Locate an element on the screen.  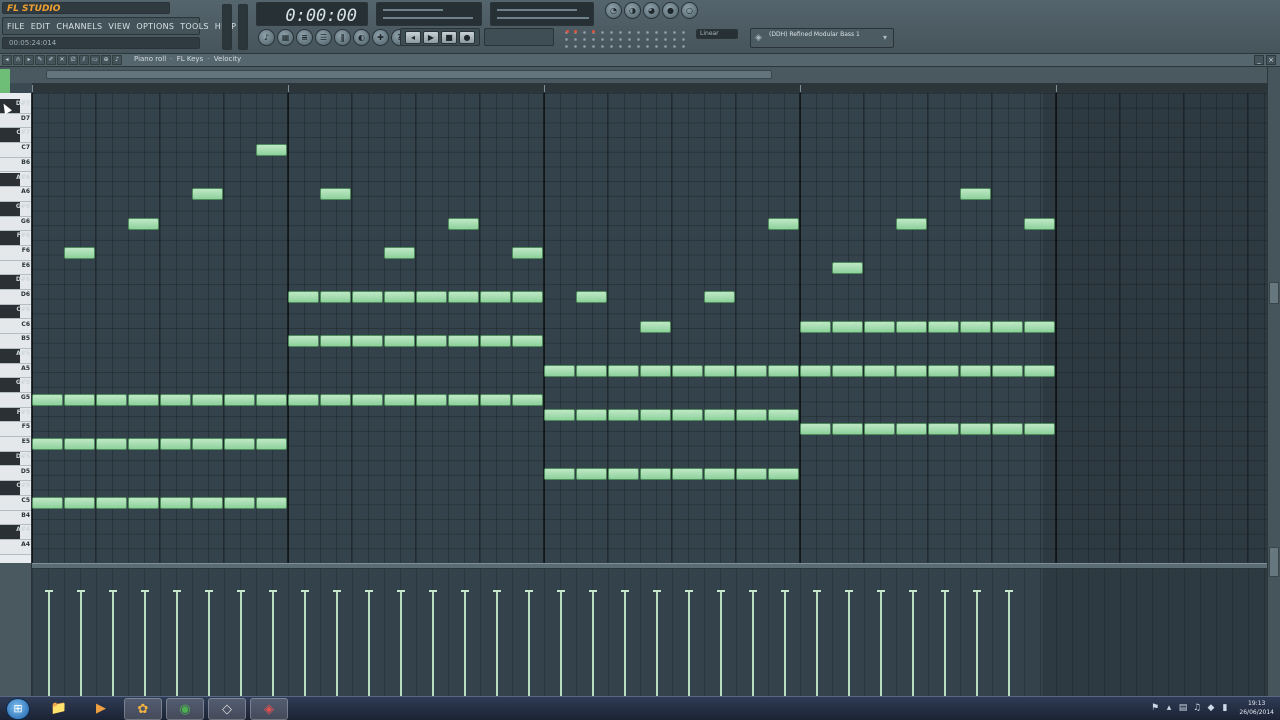
chevron-up-icon: ▴ is located at coordinates (1169, 708).